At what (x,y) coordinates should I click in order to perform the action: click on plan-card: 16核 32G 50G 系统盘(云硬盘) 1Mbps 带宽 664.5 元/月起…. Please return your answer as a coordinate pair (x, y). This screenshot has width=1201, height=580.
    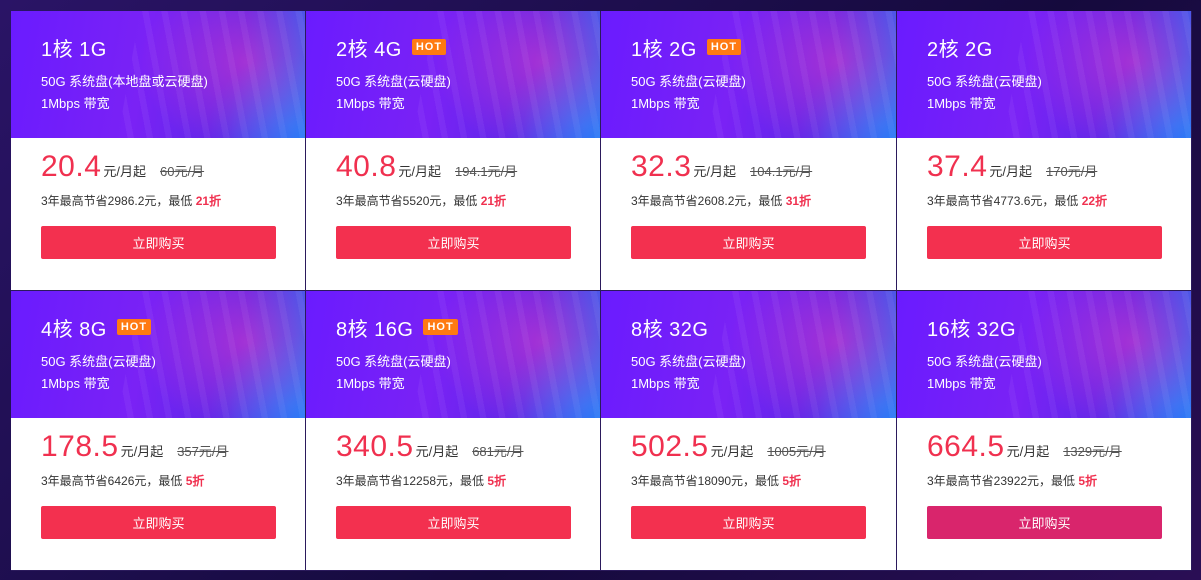
    Looking at the image, I should click on (1044, 431).